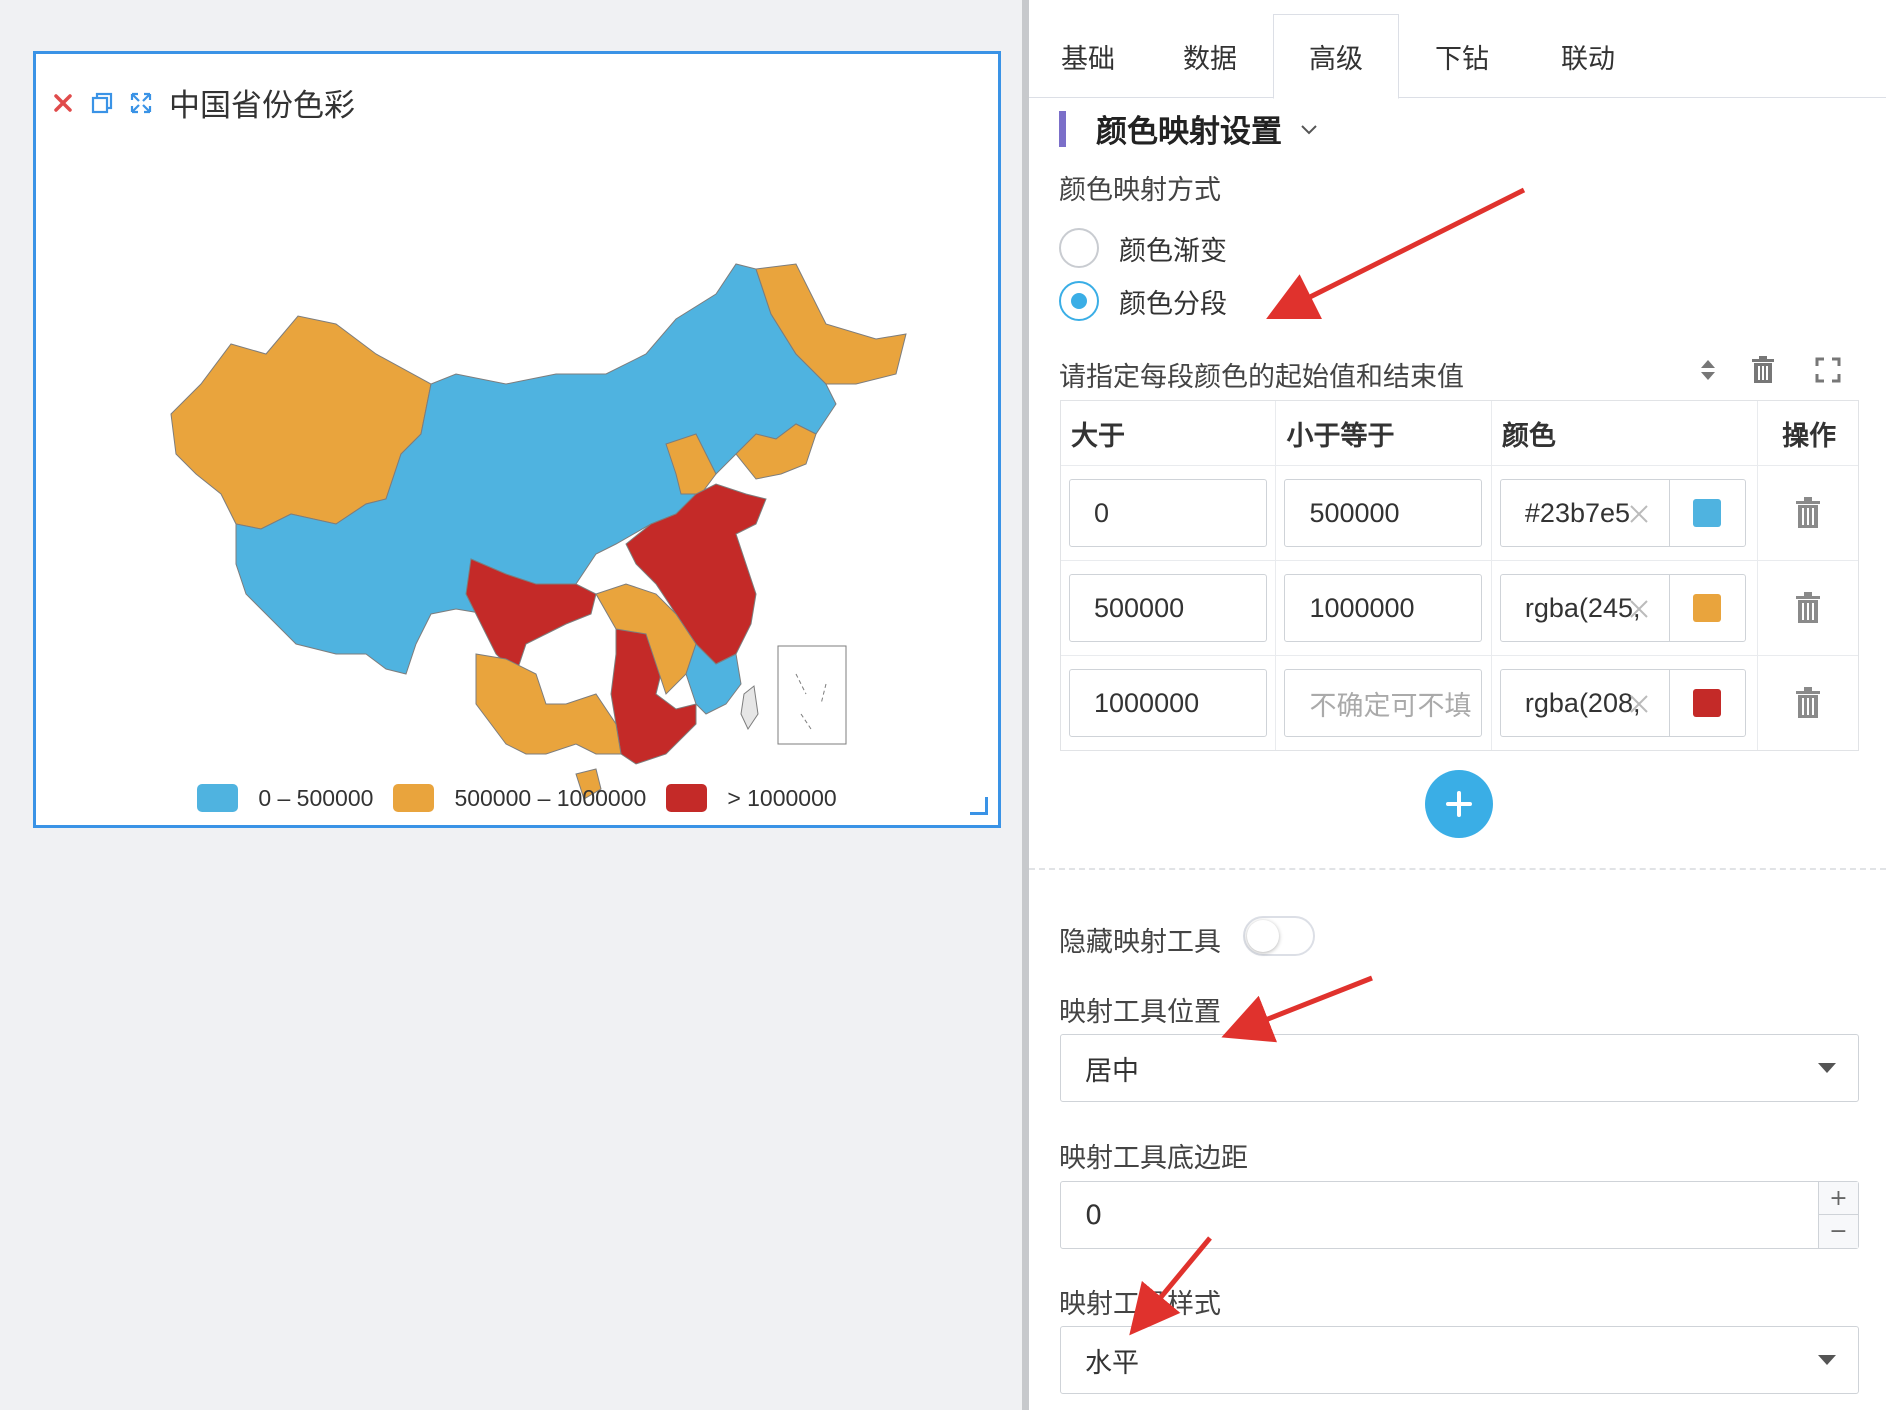  Describe the element at coordinates (1062, 128) in the screenshot. I see `section-accent-bar` at that location.